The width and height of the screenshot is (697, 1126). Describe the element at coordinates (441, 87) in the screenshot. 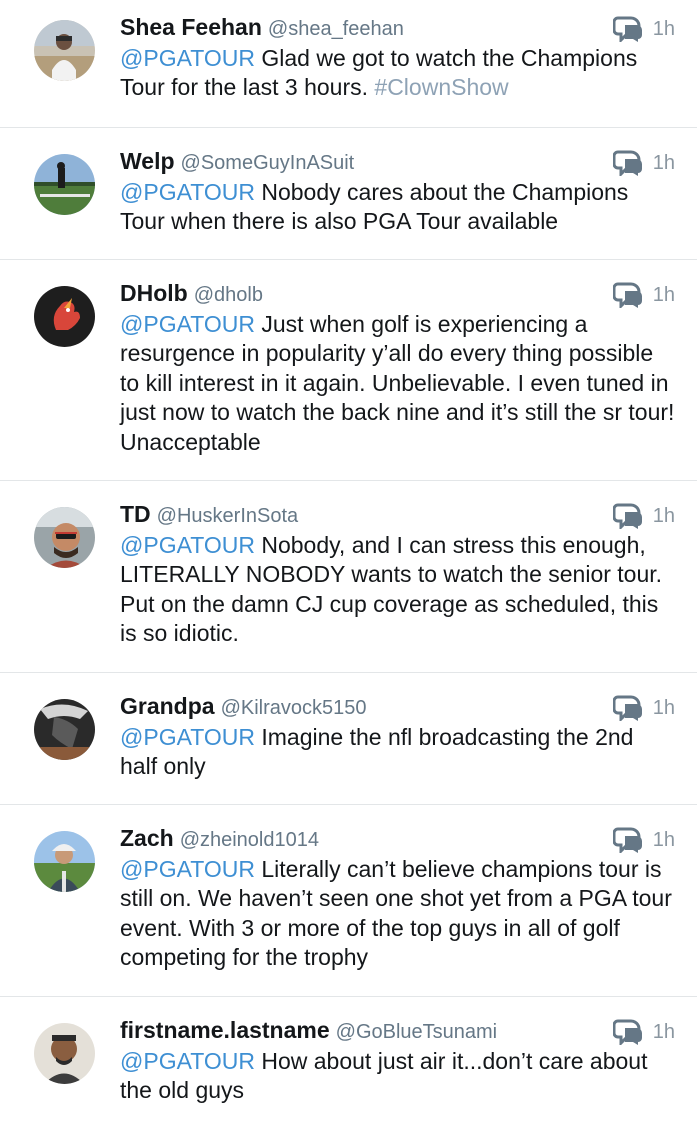

I see `hashtag-link: #ClownShow` at that location.